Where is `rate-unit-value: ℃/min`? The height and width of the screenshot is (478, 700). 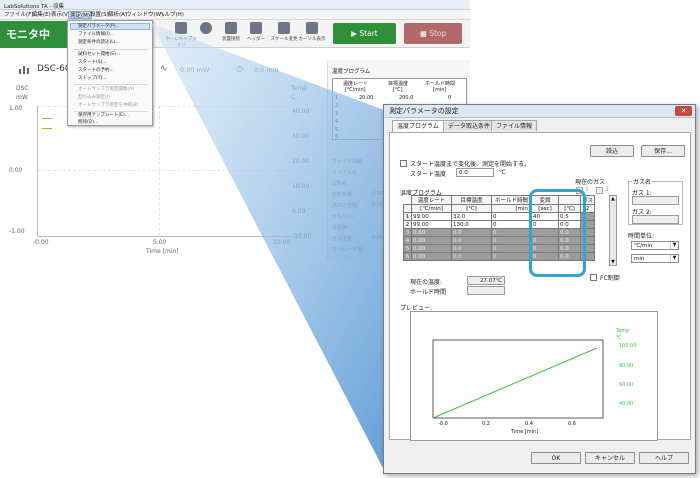
rate-unit-value: ℃/min is located at coordinates (643, 246).